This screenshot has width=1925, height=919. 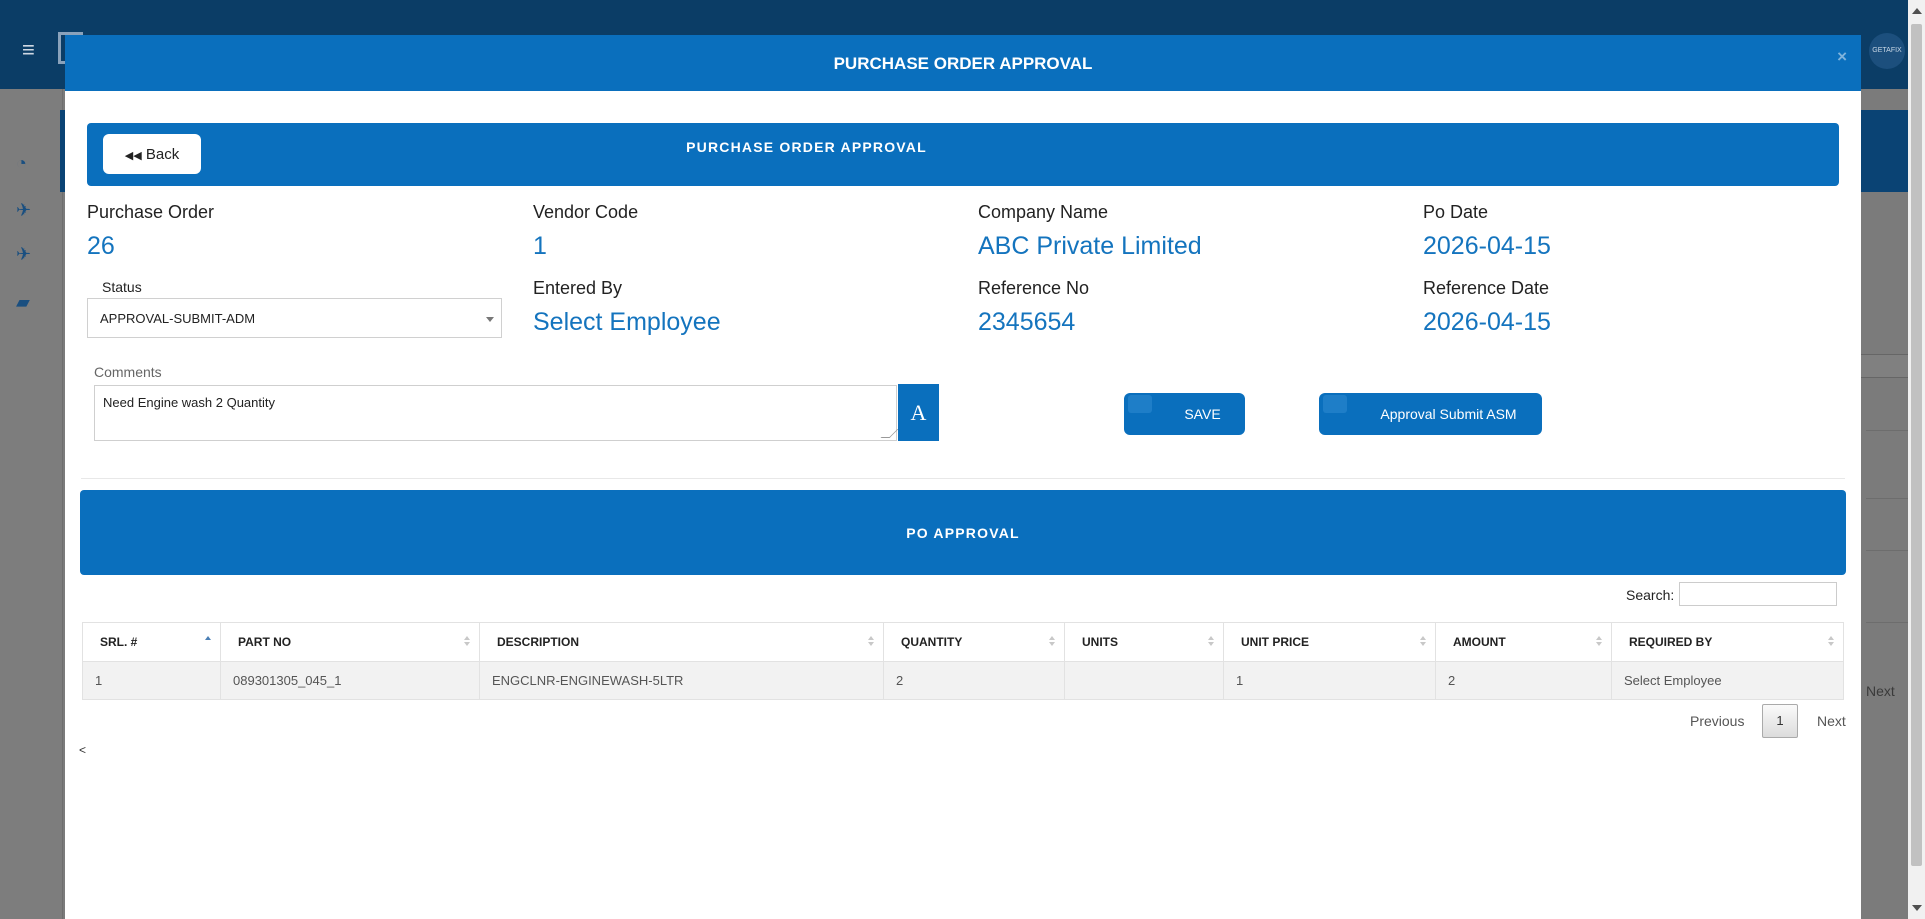 I want to click on column-header-amount: AMOUNT, so click(x=1523, y=642).